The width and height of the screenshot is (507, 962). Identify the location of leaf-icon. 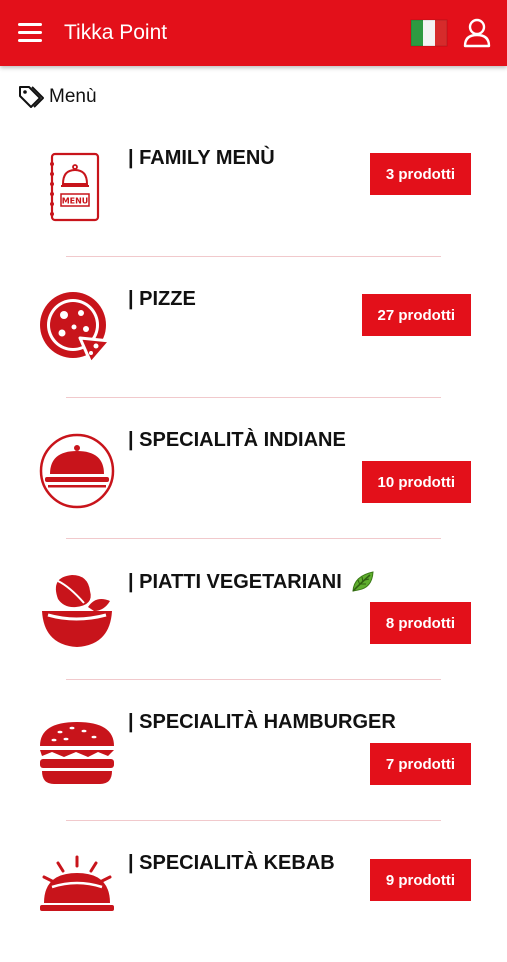
(363, 582).